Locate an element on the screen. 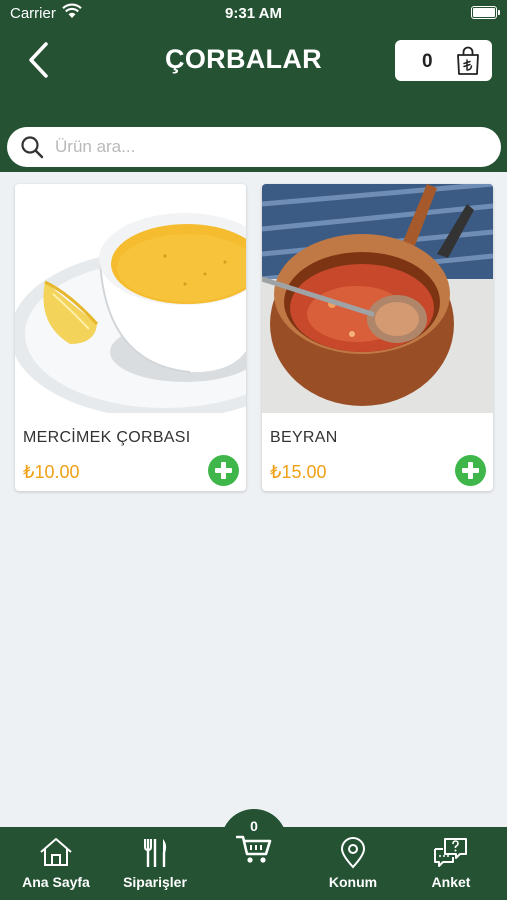 The height and width of the screenshot is (900, 507). tab-home: Ana Sayfa is located at coordinates (56, 863).